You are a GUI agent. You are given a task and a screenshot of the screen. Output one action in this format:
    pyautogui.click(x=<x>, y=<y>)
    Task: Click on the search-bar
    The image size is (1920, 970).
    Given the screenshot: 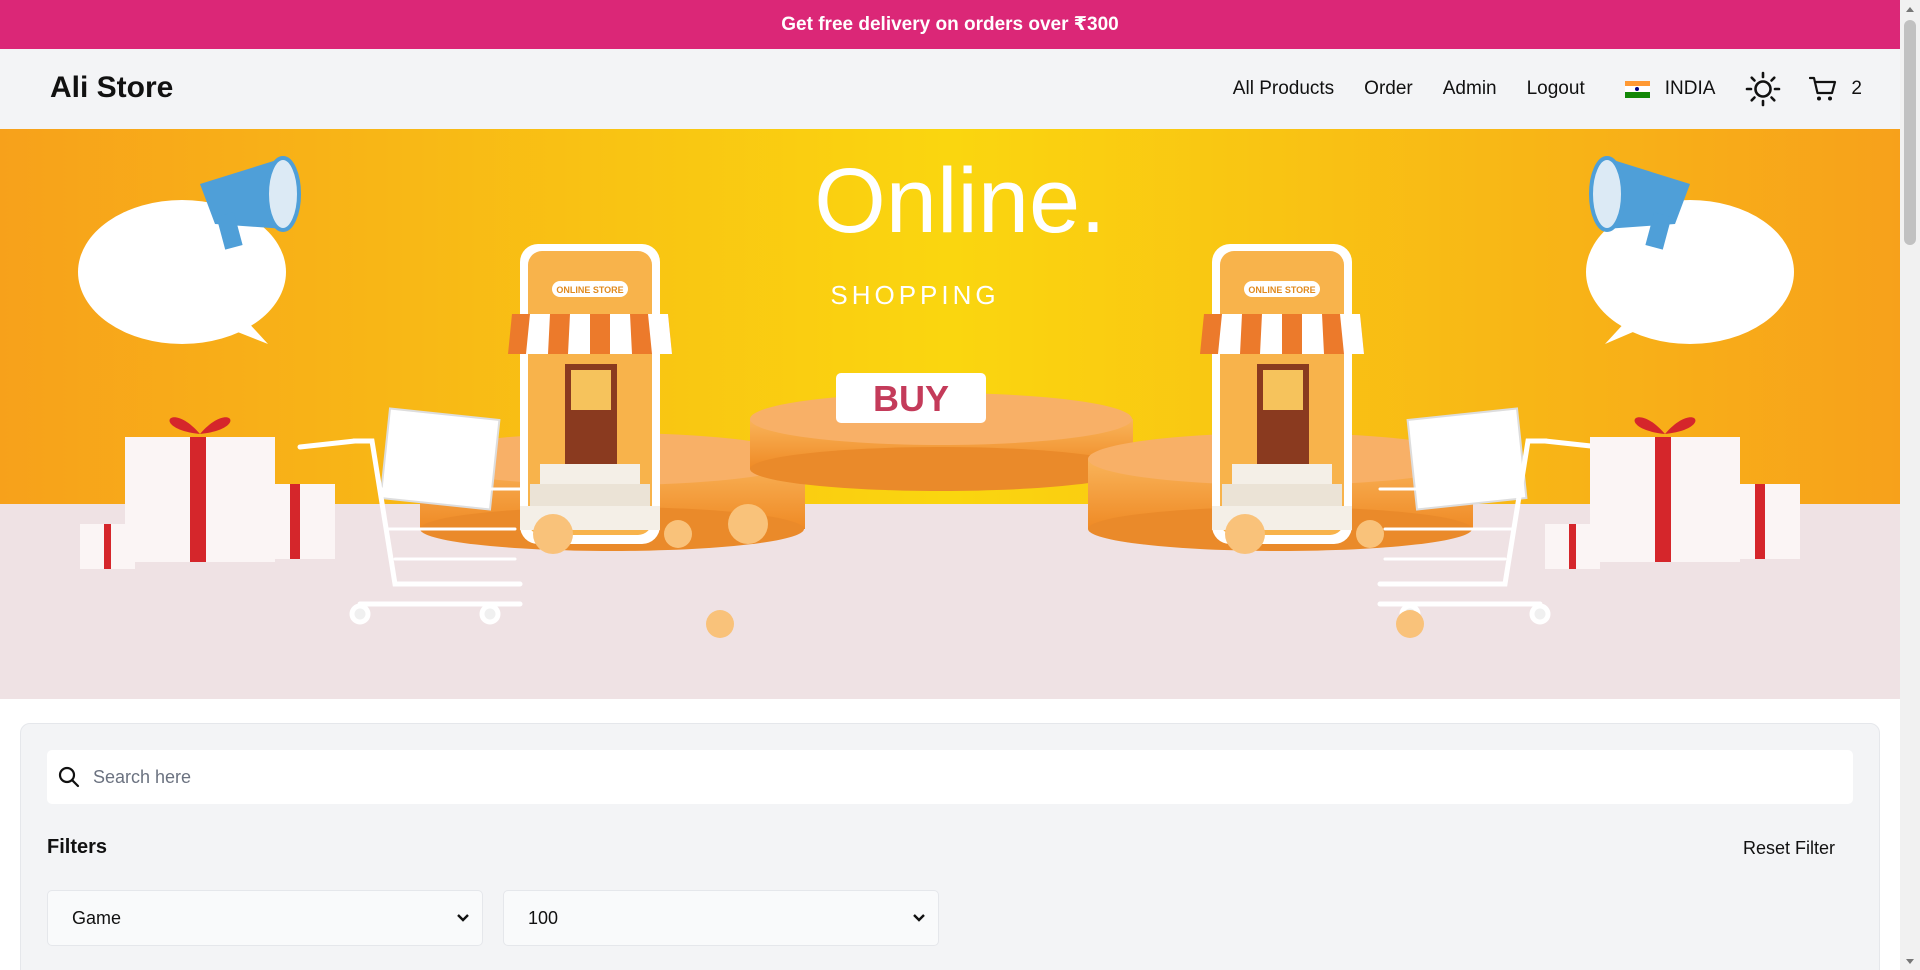 What is the action you would take?
    pyautogui.click(x=950, y=777)
    